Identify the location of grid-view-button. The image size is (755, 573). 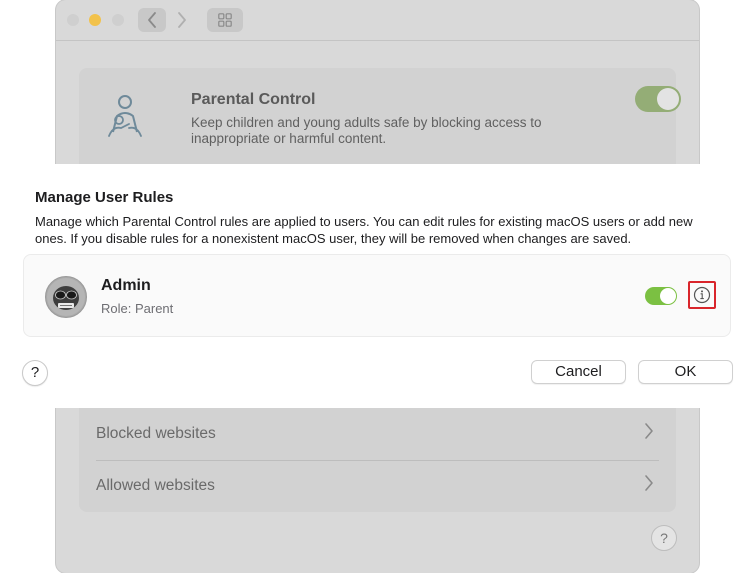
(225, 20).